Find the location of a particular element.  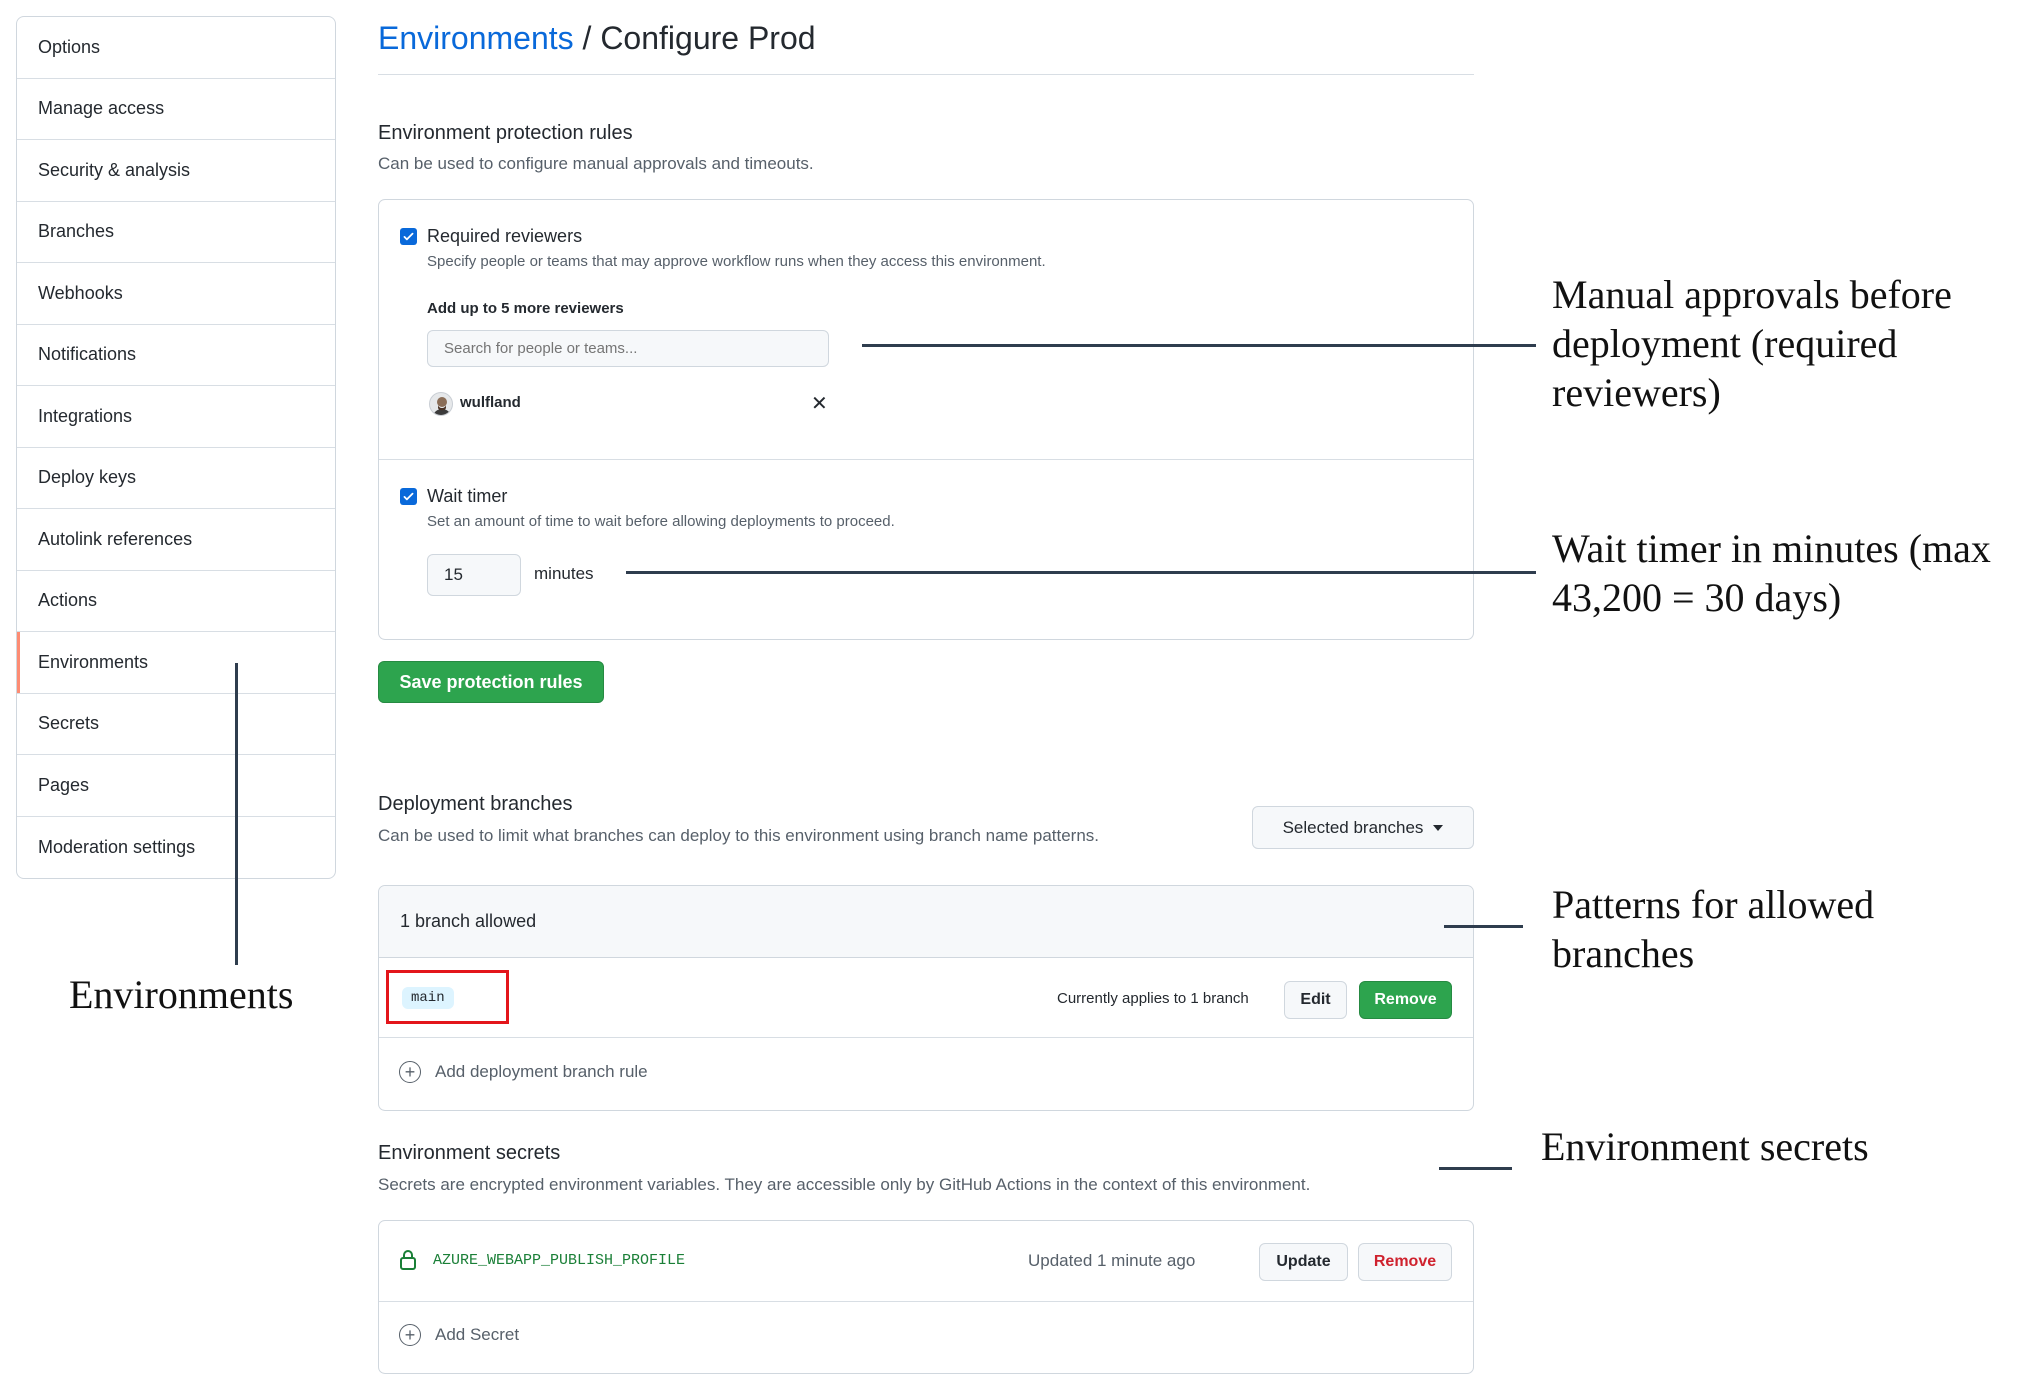

annotation-line-wait-timer is located at coordinates (1081, 572).